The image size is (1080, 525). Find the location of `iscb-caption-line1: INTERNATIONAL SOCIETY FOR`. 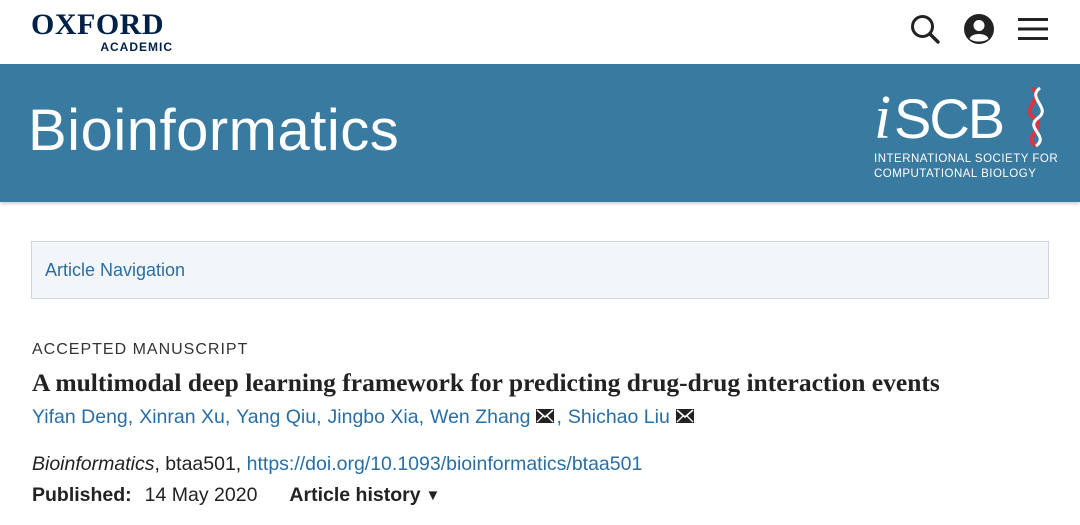

iscb-caption-line1: INTERNATIONAL SOCIETY FOR is located at coordinates (966, 159).